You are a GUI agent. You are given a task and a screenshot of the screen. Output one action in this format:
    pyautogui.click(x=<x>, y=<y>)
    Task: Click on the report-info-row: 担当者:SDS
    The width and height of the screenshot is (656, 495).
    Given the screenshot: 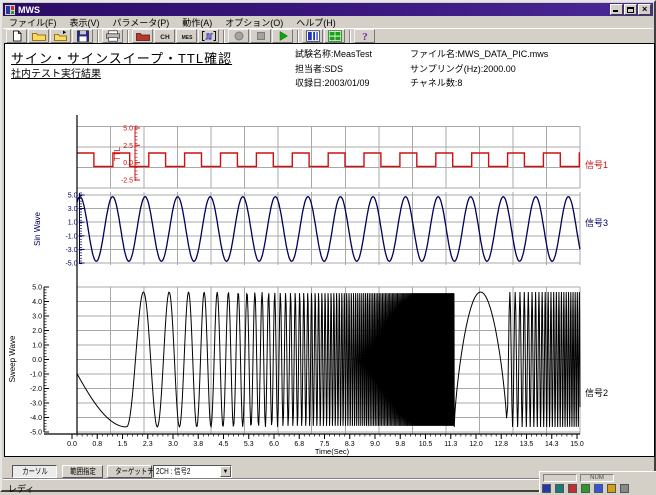 What is the action you would take?
    pyautogui.click(x=333, y=69)
    